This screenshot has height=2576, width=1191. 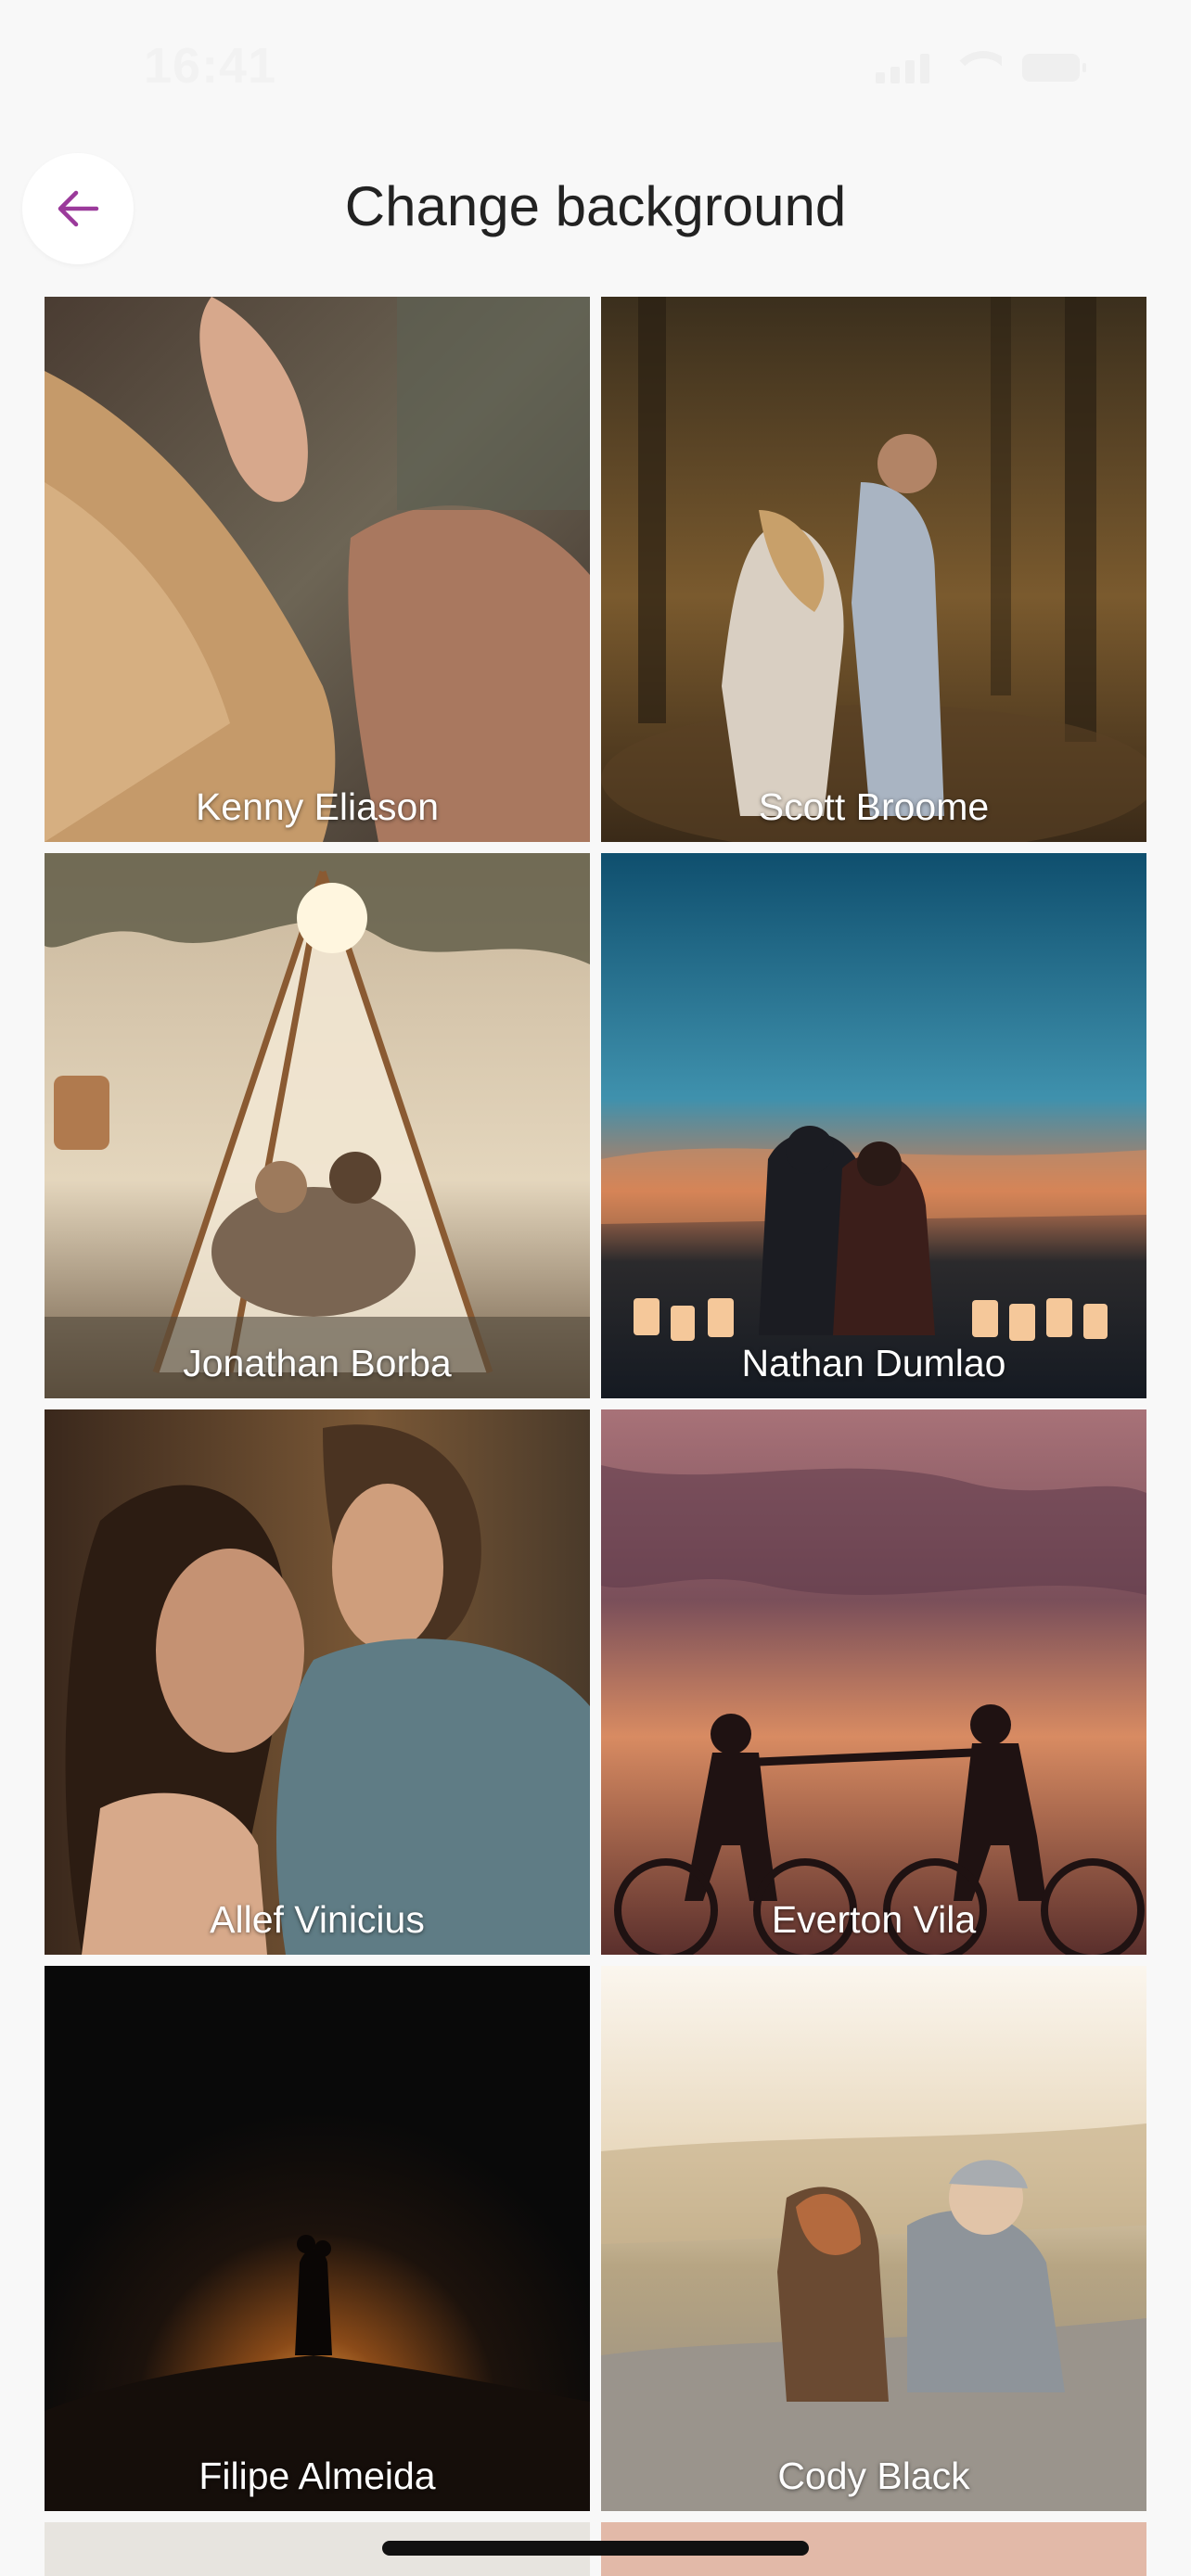 I want to click on background-tile: Filipe Almeida, so click(x=317, y=2238).